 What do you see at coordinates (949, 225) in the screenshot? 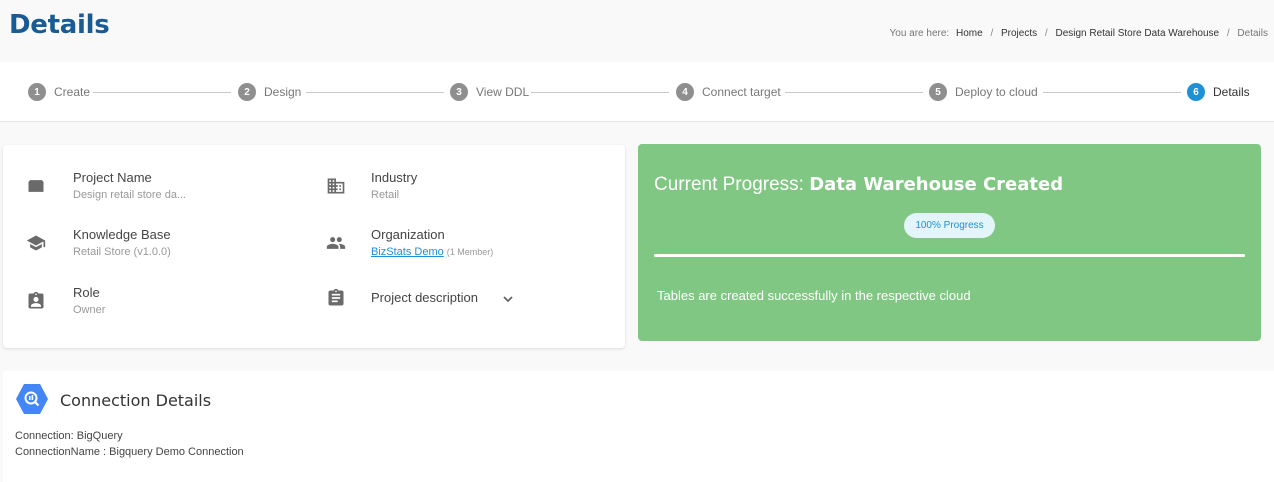
I see `progress-pill: 100% Progress` at bounding box center [949, 225].